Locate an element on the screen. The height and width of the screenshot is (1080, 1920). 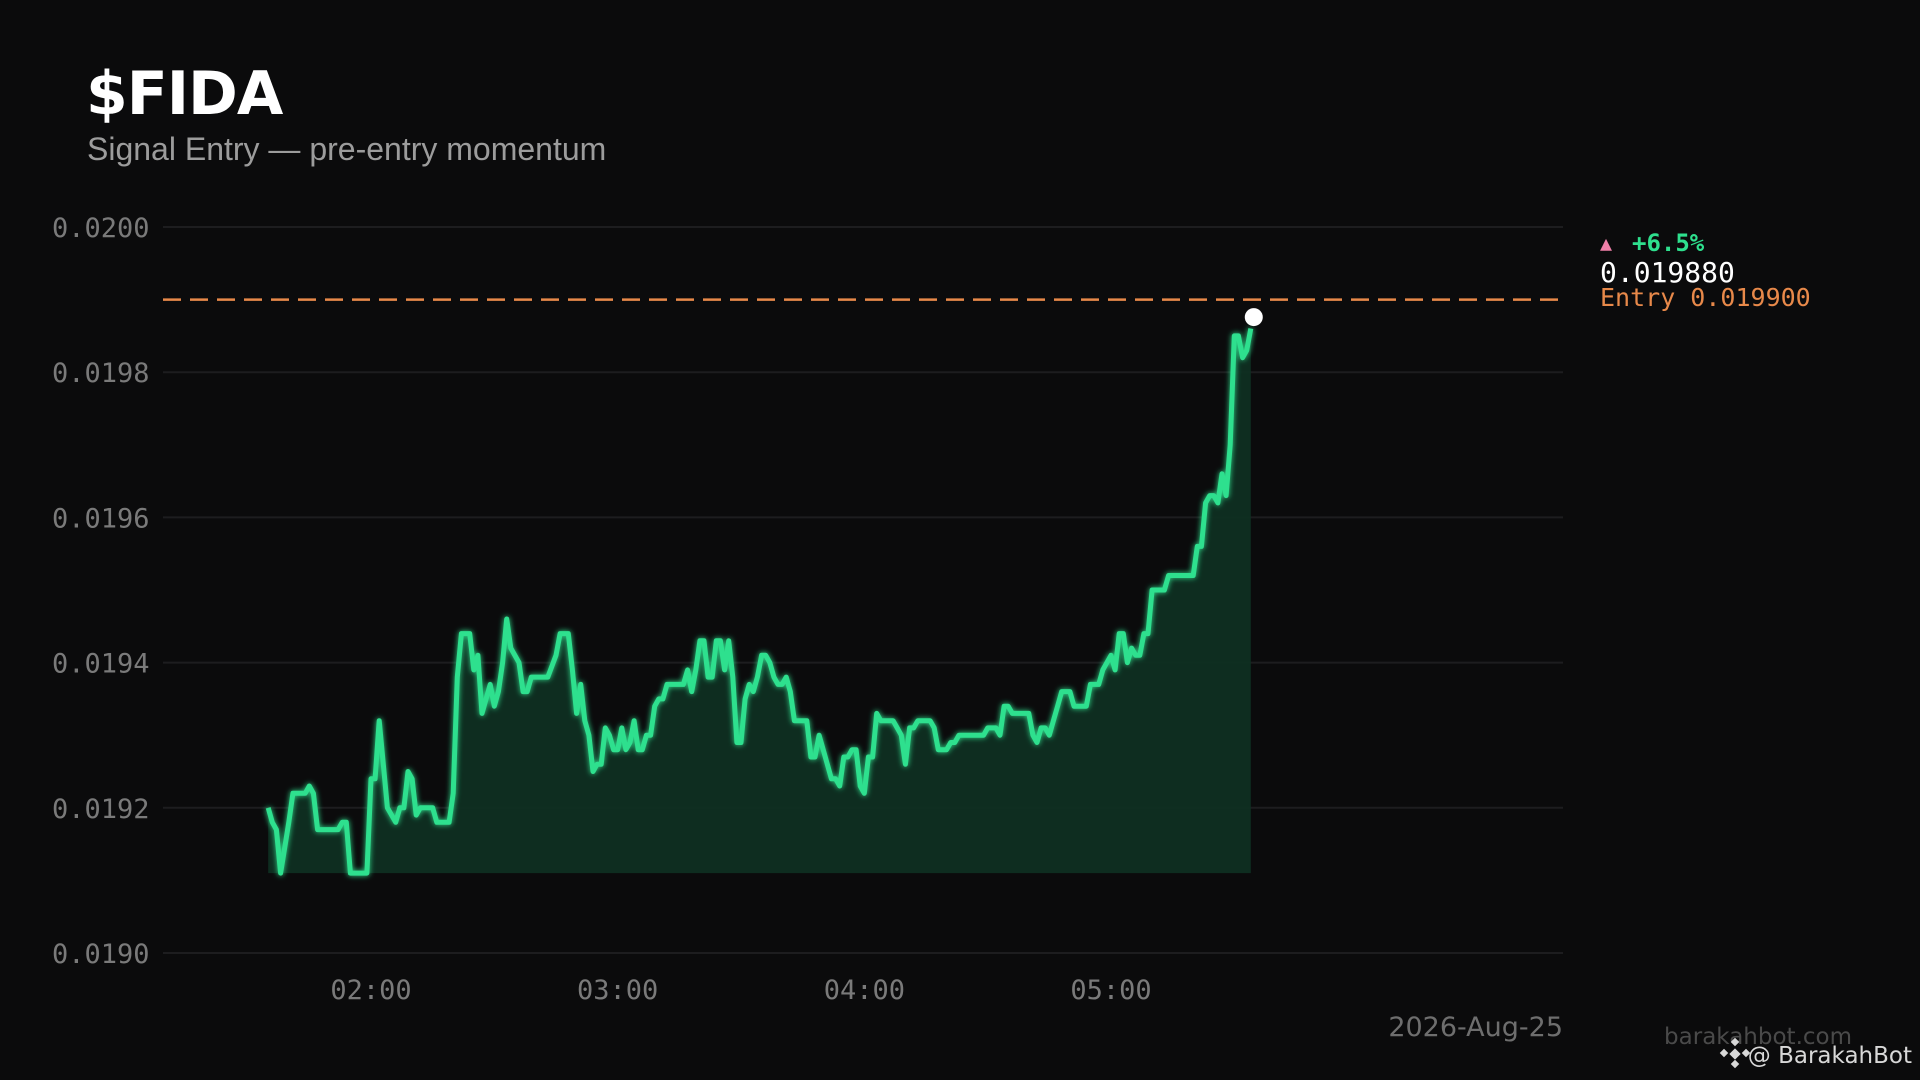
x-tick-label: 04:00 is located at coordinates (864, 990).